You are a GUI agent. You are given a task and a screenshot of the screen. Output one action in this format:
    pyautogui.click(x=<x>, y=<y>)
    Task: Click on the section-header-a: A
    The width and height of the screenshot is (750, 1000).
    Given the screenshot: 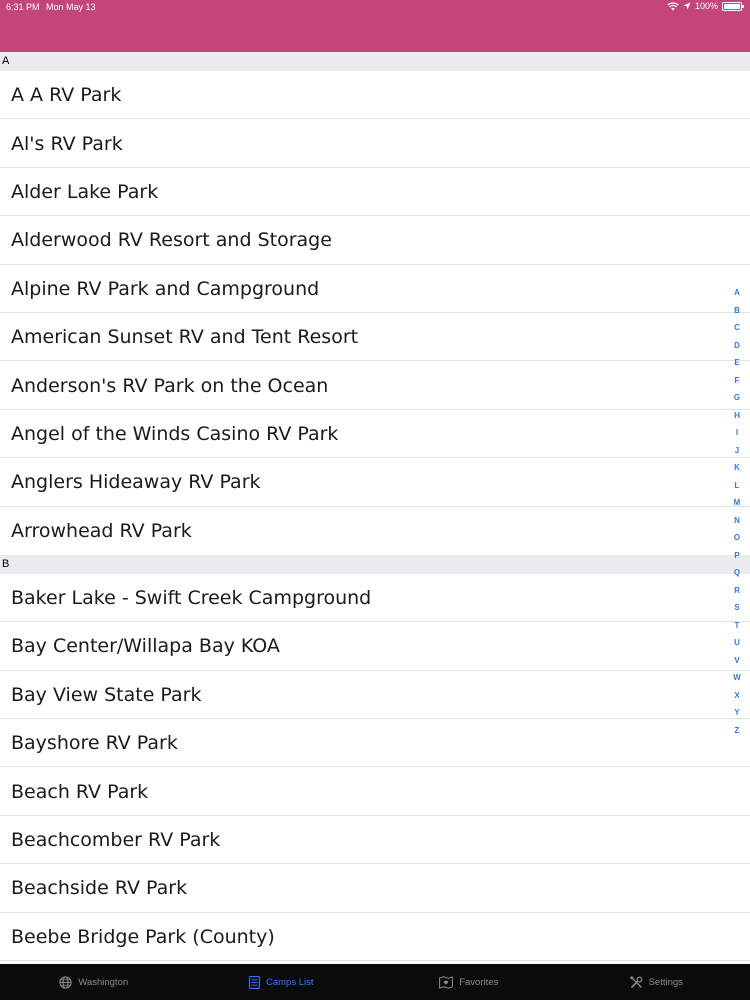 What is the action you would take?
    pyautogui.click(x=375, y=61)
    